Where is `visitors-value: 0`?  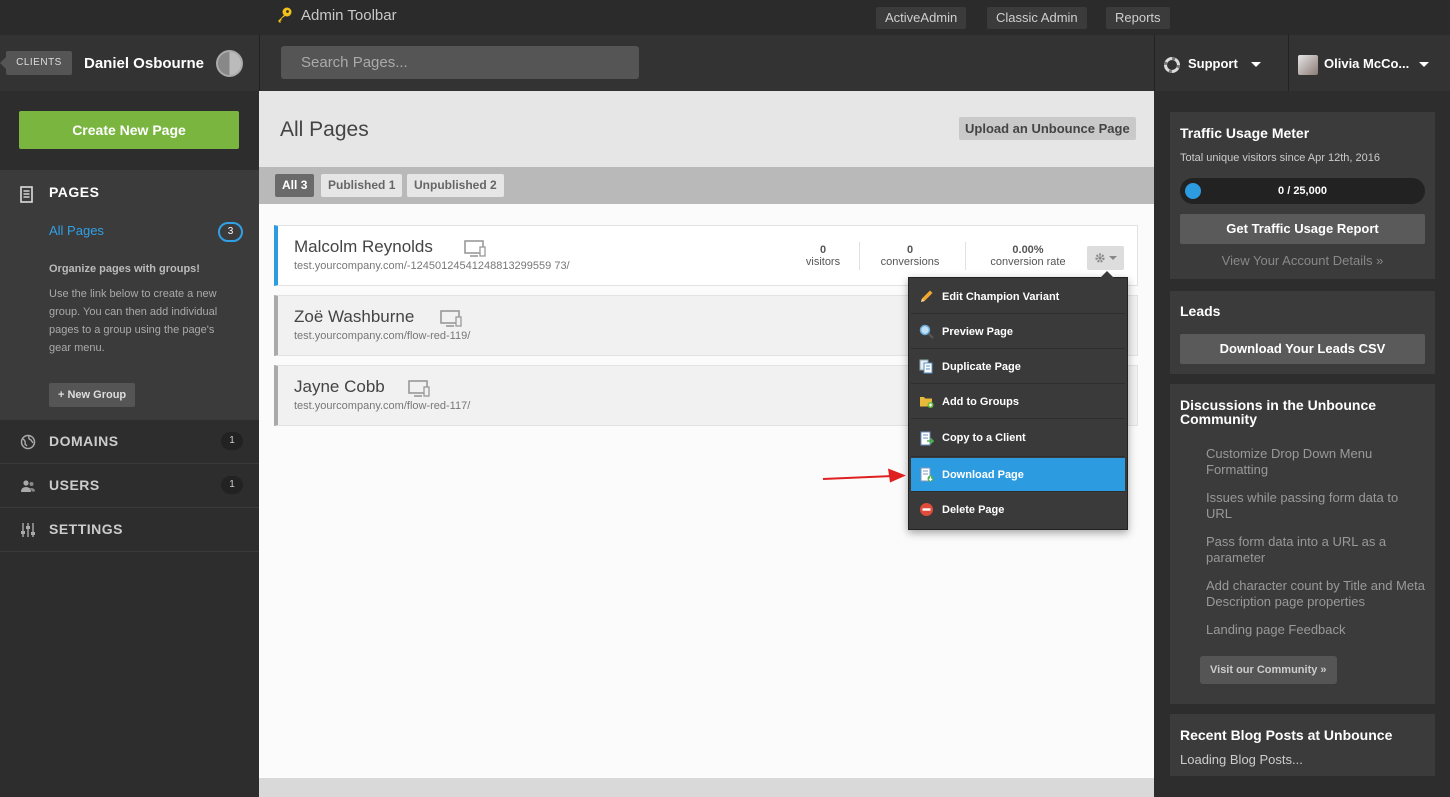 visitors-value: 0 is located at coordinates (823, 250).